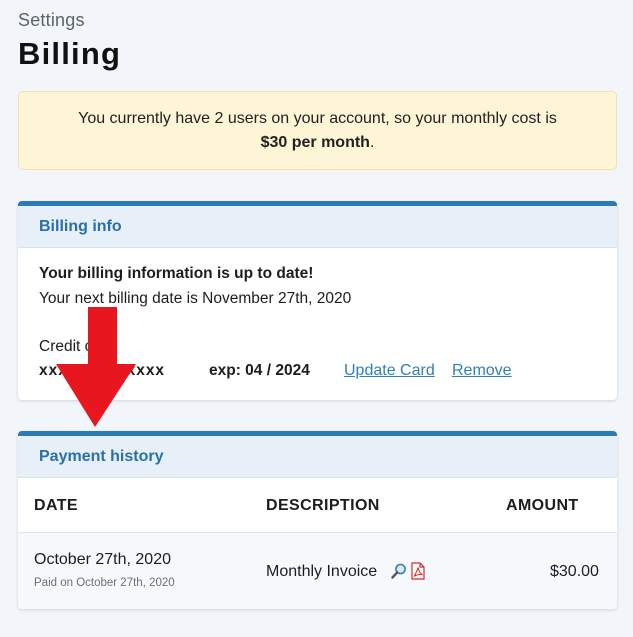  Describe the element at coordinates (176, 273) in the screenshot. I see `billing-status: Your billing information is up to date!` at that location.